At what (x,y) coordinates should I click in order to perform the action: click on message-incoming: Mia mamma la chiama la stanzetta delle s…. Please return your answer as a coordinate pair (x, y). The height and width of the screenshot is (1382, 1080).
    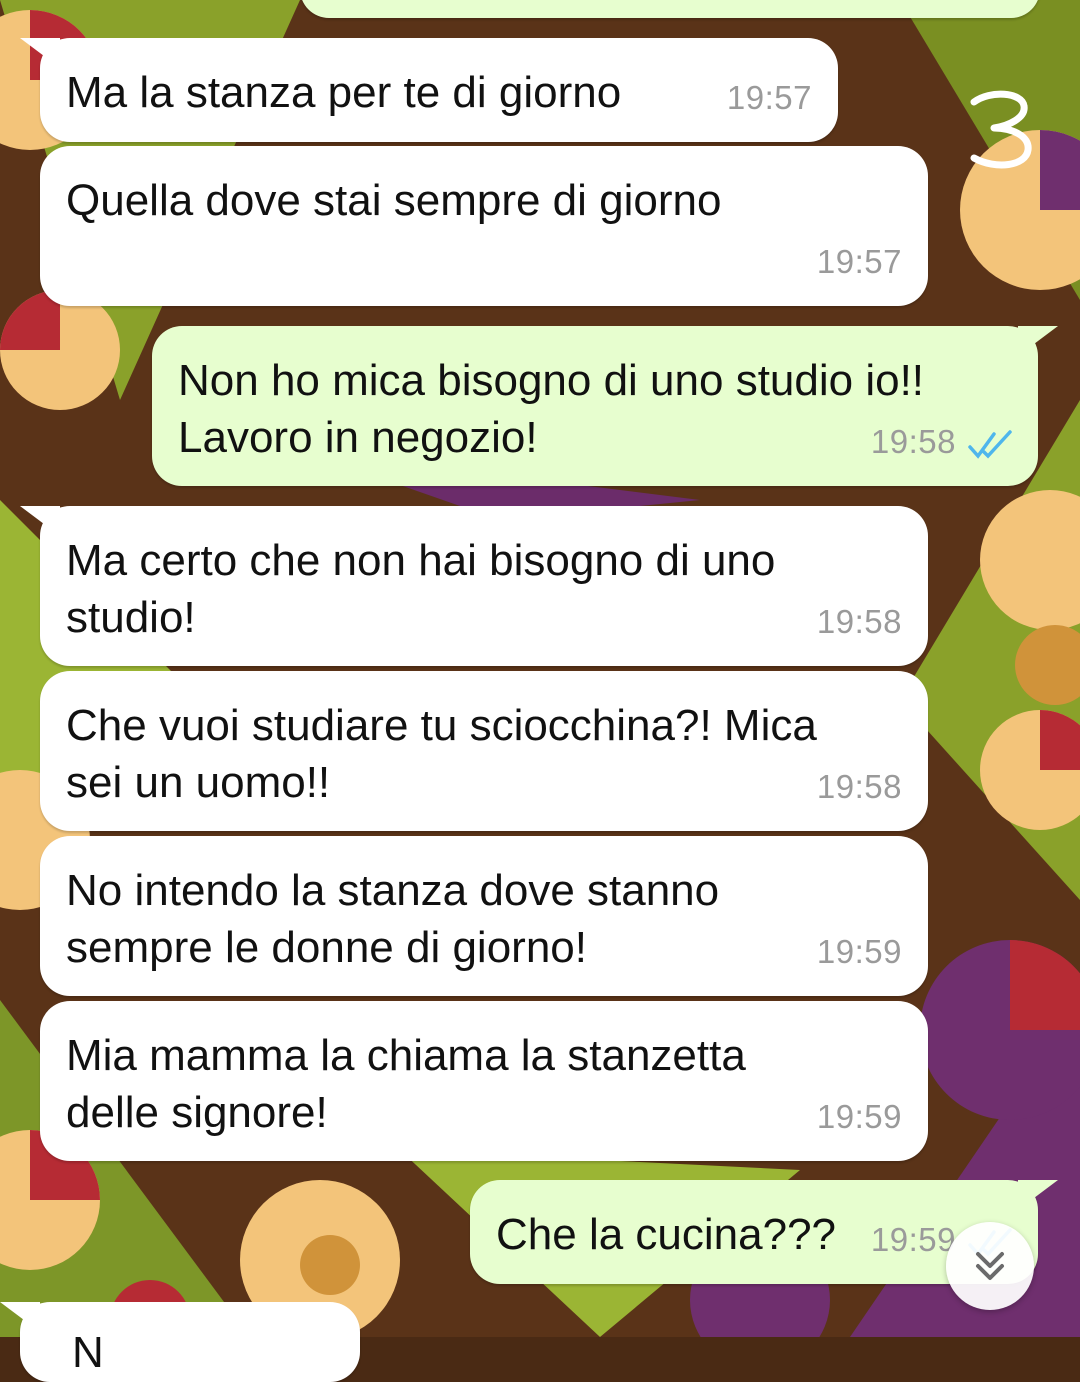
    Looking at the image, I should click on (484, 1081).